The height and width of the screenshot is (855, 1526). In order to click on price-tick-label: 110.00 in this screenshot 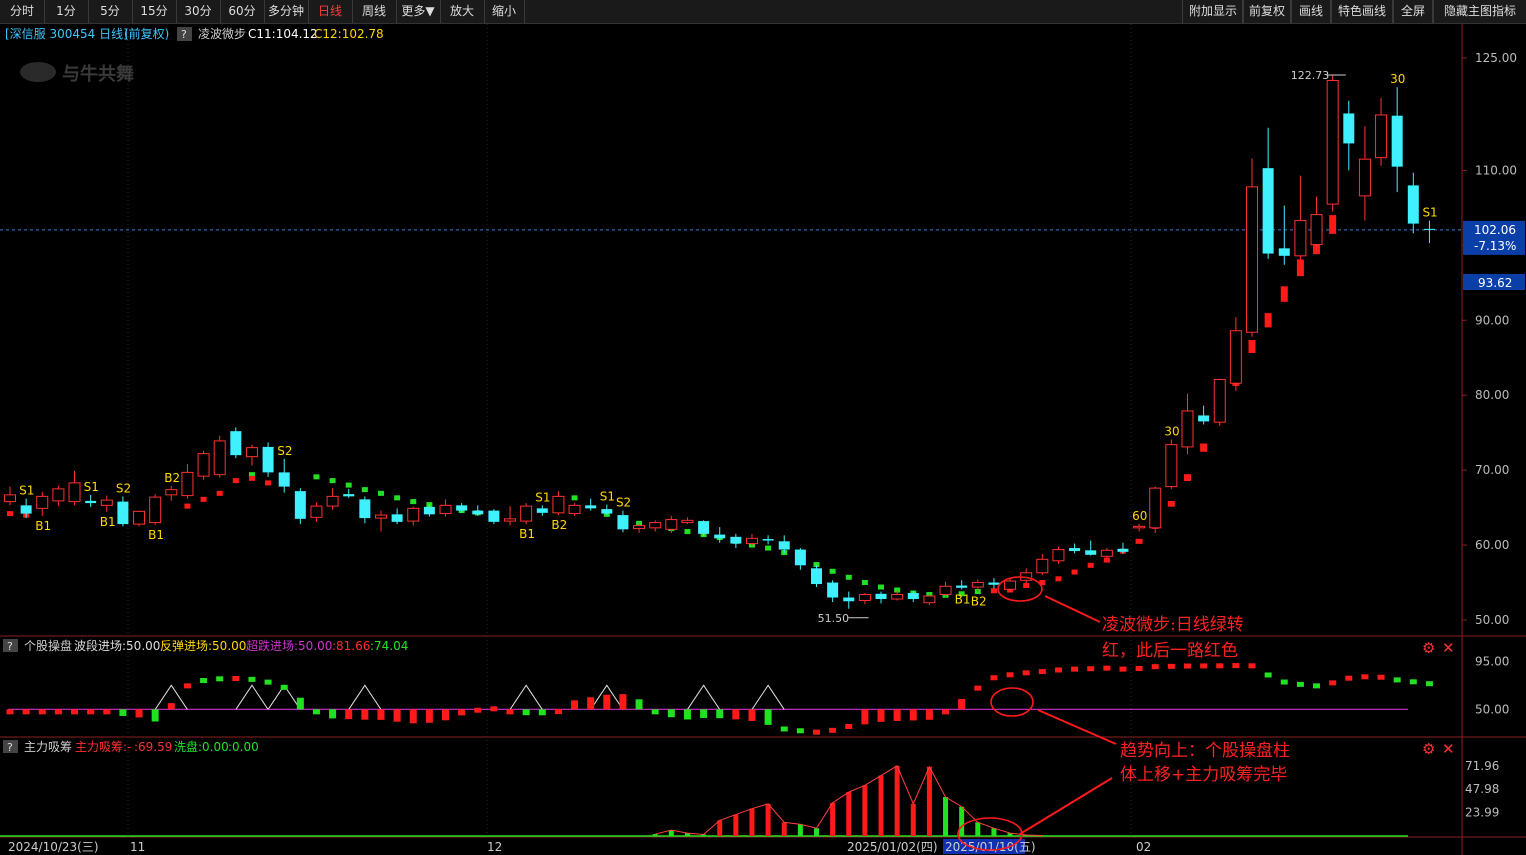, I will do `click(1496, 170)`.